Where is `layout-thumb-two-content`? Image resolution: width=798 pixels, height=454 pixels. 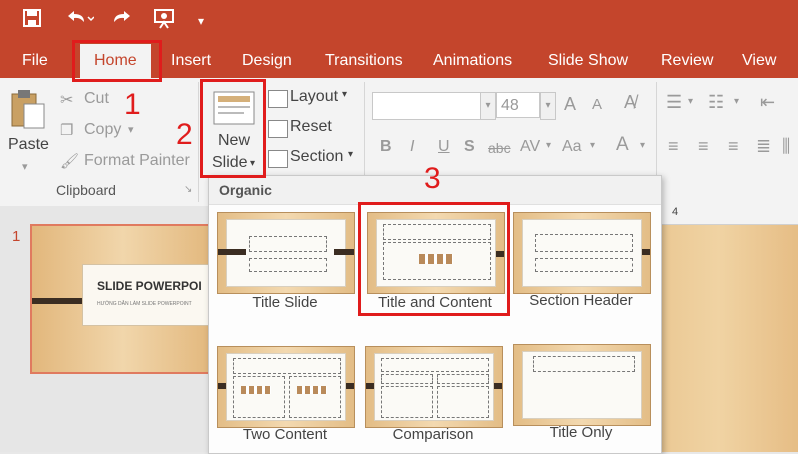
layout-thumb-two-content is located at coordinates (286, 387).